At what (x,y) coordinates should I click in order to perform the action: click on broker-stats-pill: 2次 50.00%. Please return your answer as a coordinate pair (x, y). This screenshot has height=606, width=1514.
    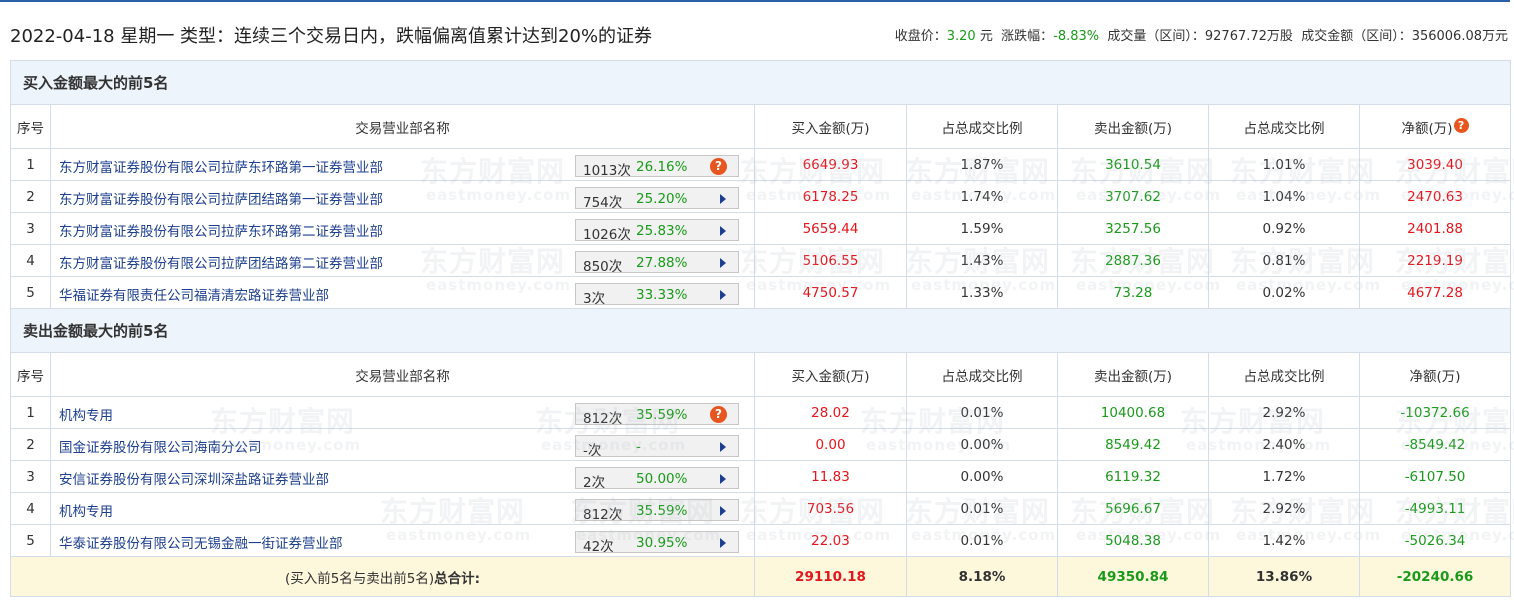
    Looking at the image, I should click on (657, 479).